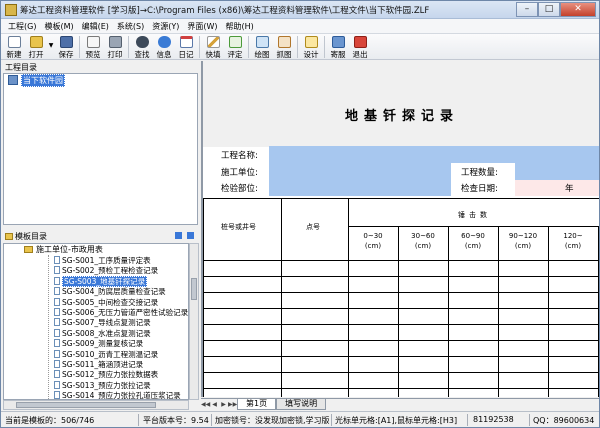 The image size is (600, 428). What do you see at coordinates (373, 236) in the screenshot?
I see `depth-range-label: 0~30` at bounding box center [373, 236].